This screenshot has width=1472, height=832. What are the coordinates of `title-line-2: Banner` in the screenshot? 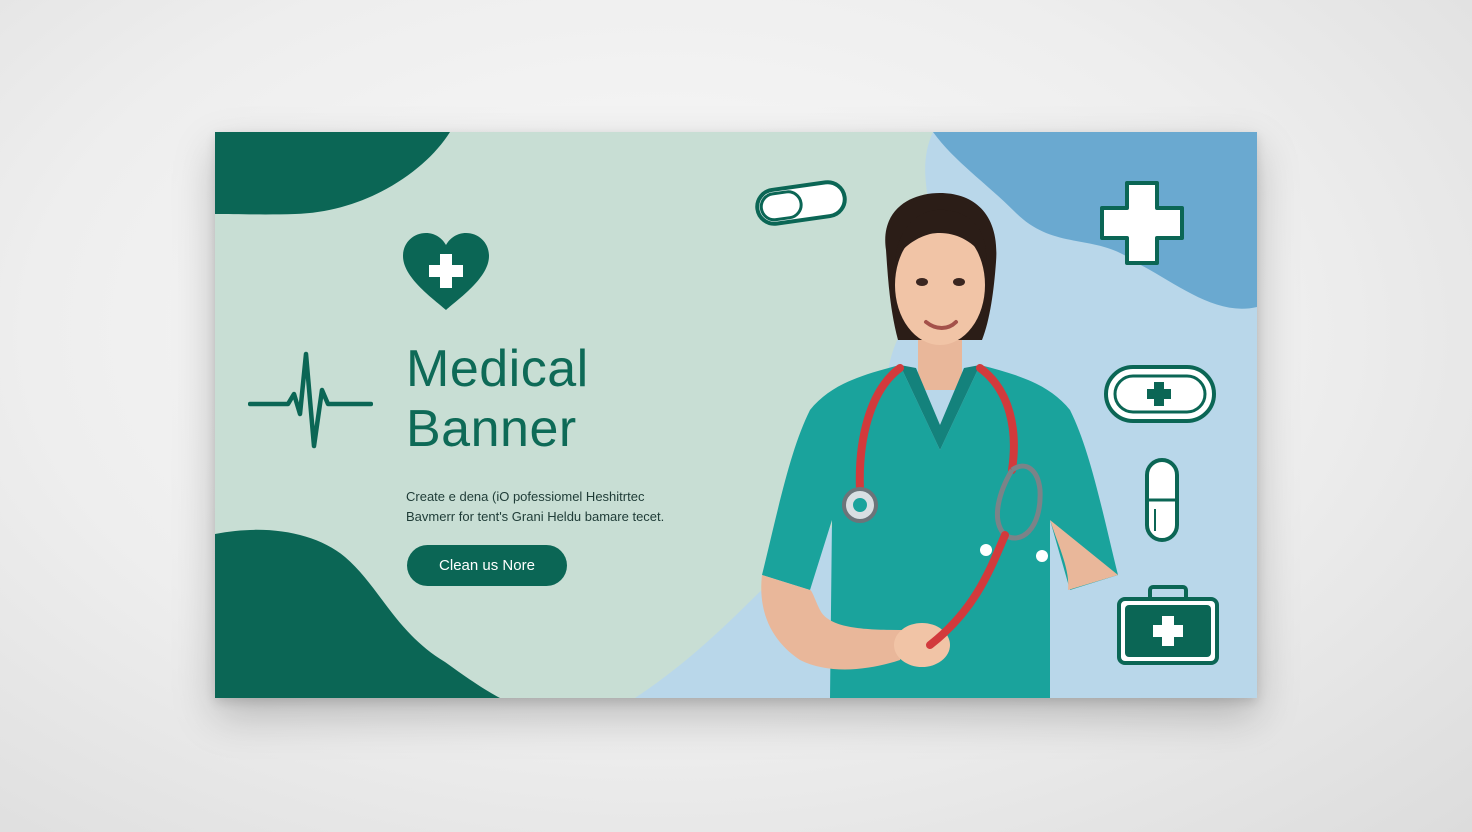 It's located at (491, 429).